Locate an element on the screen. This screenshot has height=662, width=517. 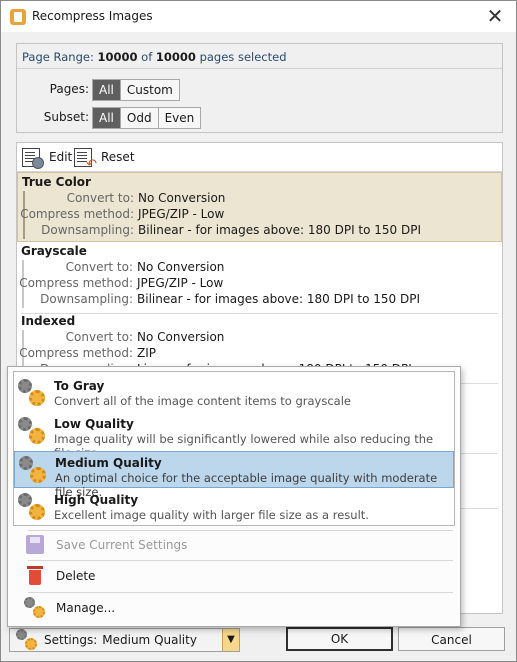
preset-name: Medium Quality is located at coordinates (108, 463).